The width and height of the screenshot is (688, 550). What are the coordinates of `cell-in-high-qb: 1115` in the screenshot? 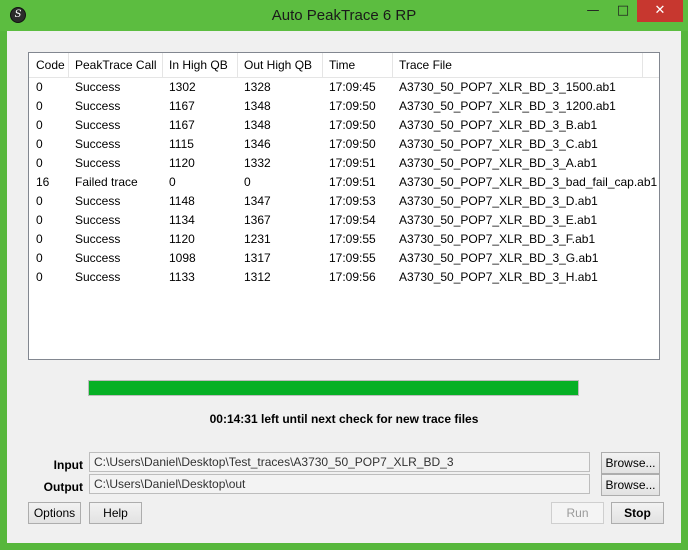 It's located at (181, 144).